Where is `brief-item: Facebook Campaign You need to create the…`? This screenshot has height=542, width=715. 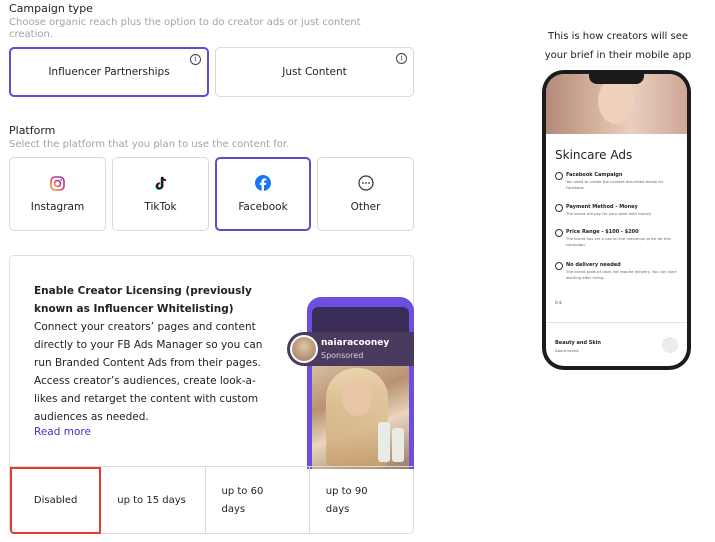 brief-item: Facebook Campaign You need to create the… is located at coordinates (618, 181).